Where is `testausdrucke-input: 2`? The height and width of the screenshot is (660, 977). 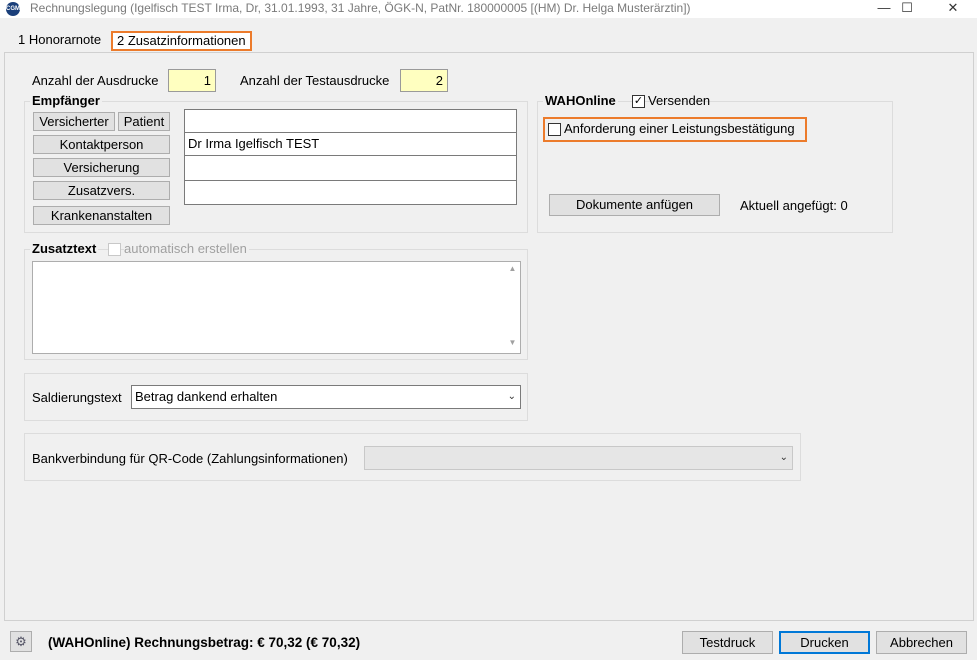 testausdrucke-input: 2 is located at coordinates (424, 80).